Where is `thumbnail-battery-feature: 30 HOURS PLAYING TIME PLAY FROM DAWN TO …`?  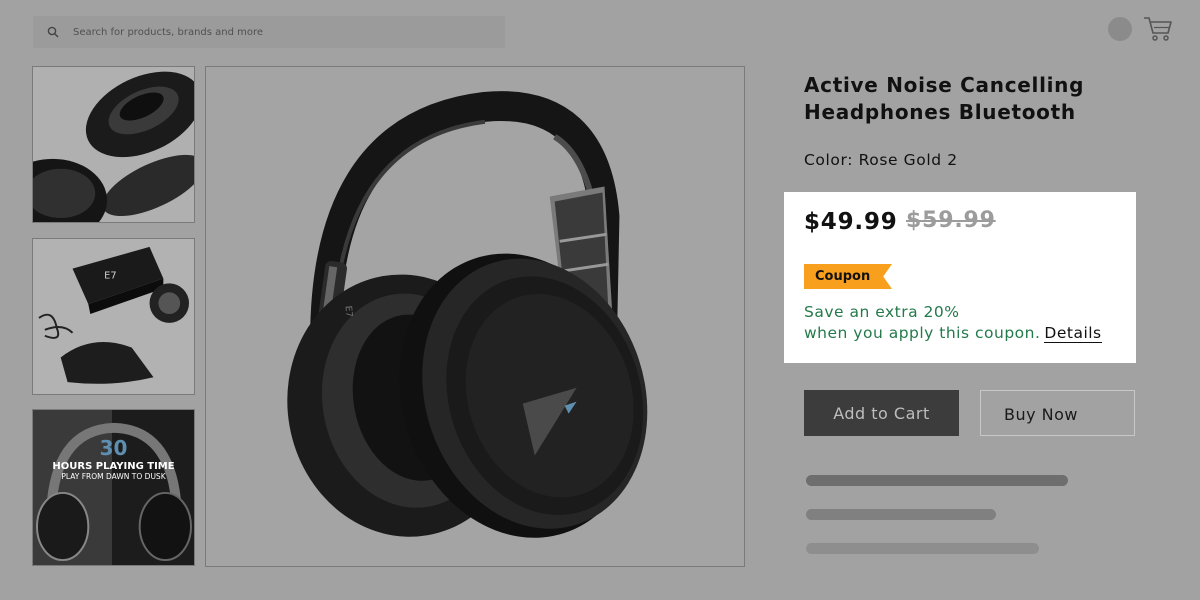
thumbnail-battery-feature: 30 HOURS PLAYING TIME PLAY FROM DAWN TO … is located at coordinates (113, 487).